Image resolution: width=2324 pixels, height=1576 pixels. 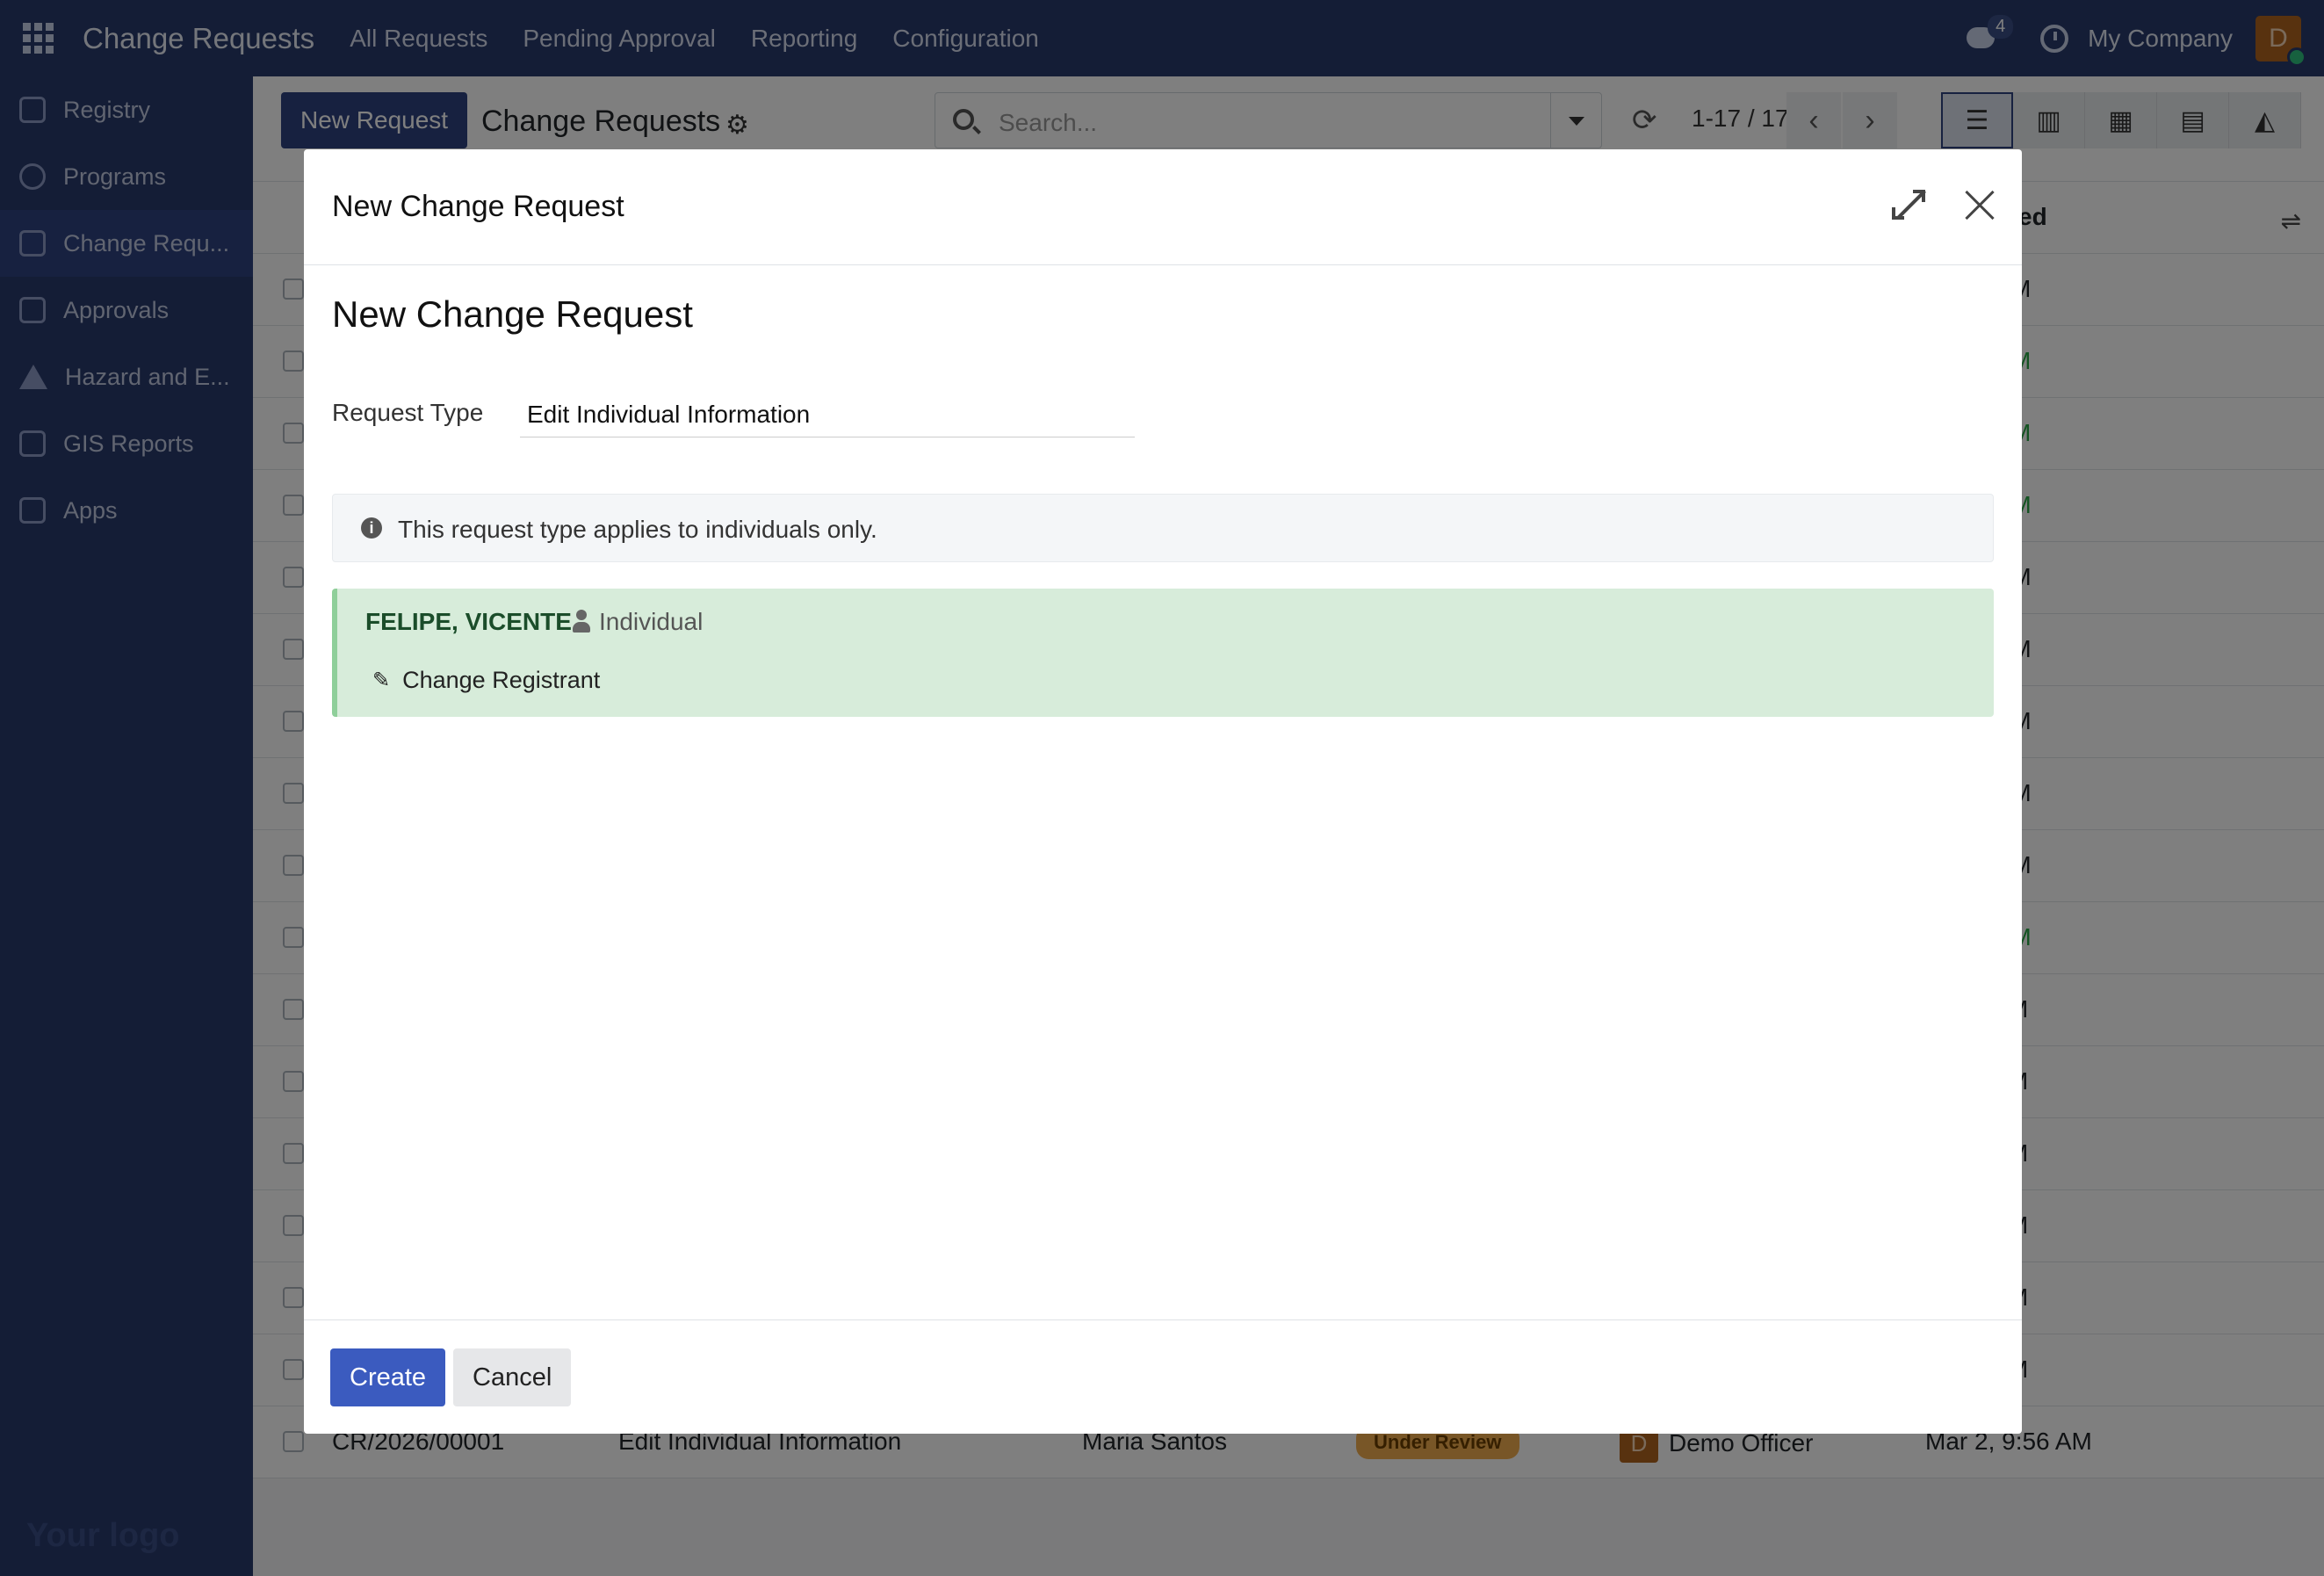 What do you see at coordinates (381, 680) in the screenshot?
I see `pencil-icon: ✎` at bounding box center [381, 680].